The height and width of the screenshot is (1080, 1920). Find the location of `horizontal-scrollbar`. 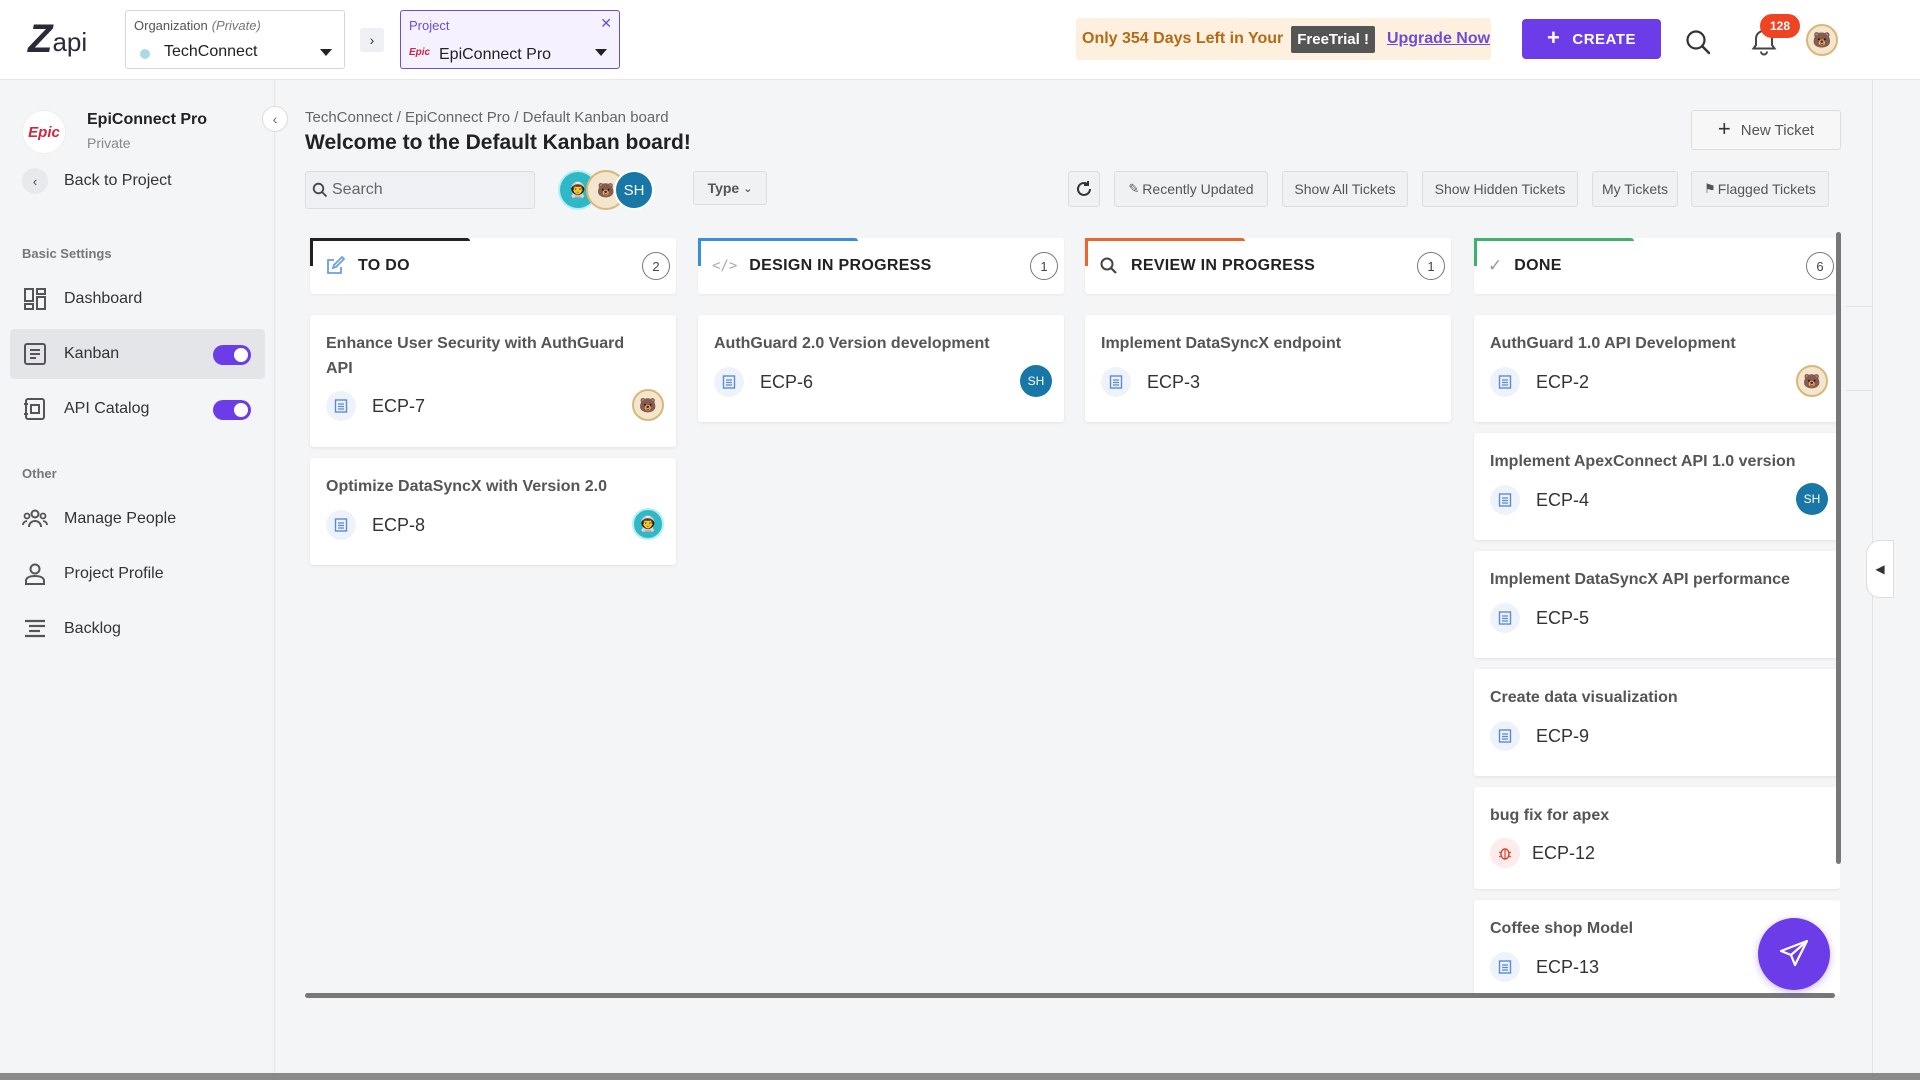

horizontal-scrollbar is located at coordinates (1070, 995).